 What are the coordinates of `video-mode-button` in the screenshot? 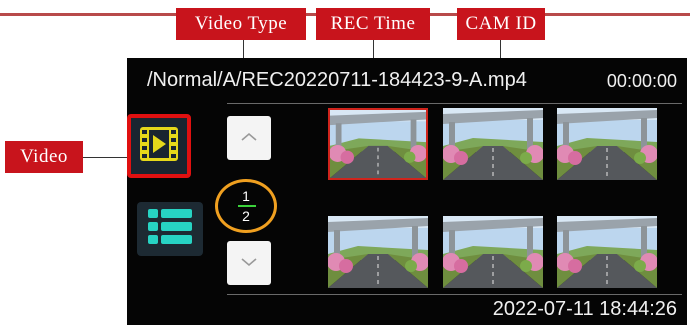 It's located at (159, 146).